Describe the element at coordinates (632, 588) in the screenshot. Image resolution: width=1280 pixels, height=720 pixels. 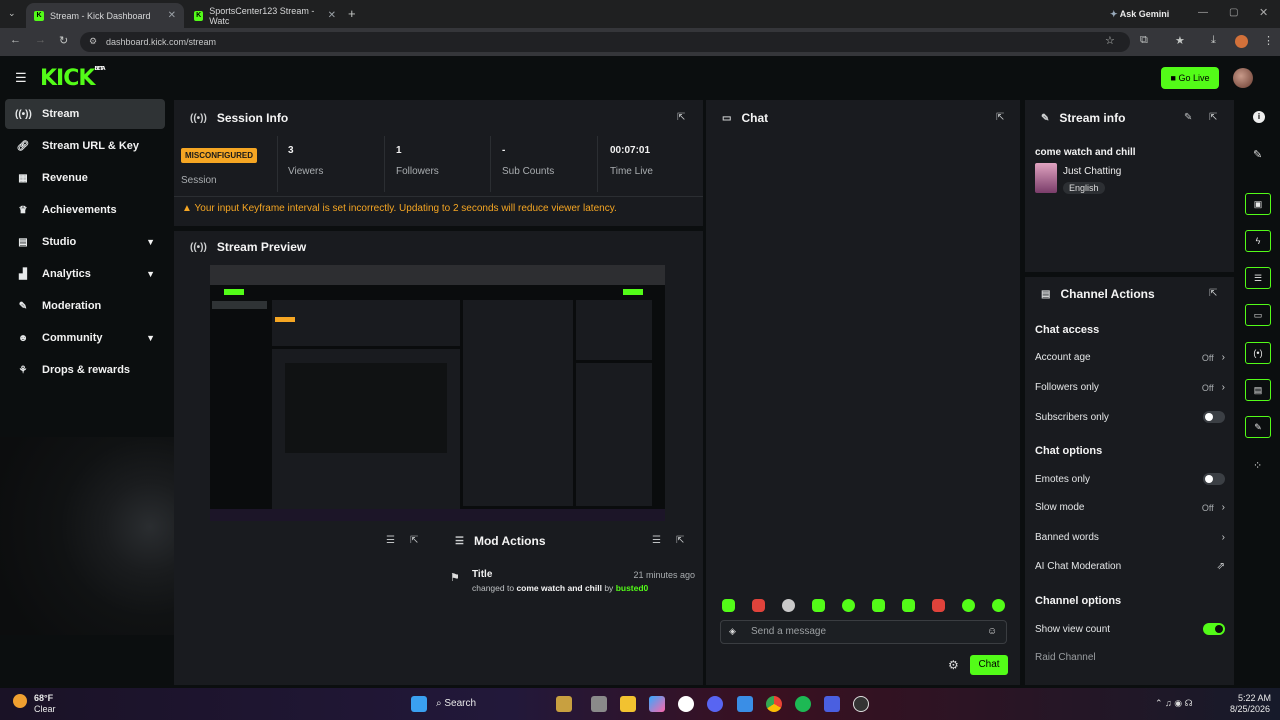
I see `username-link: busted0` at that location.